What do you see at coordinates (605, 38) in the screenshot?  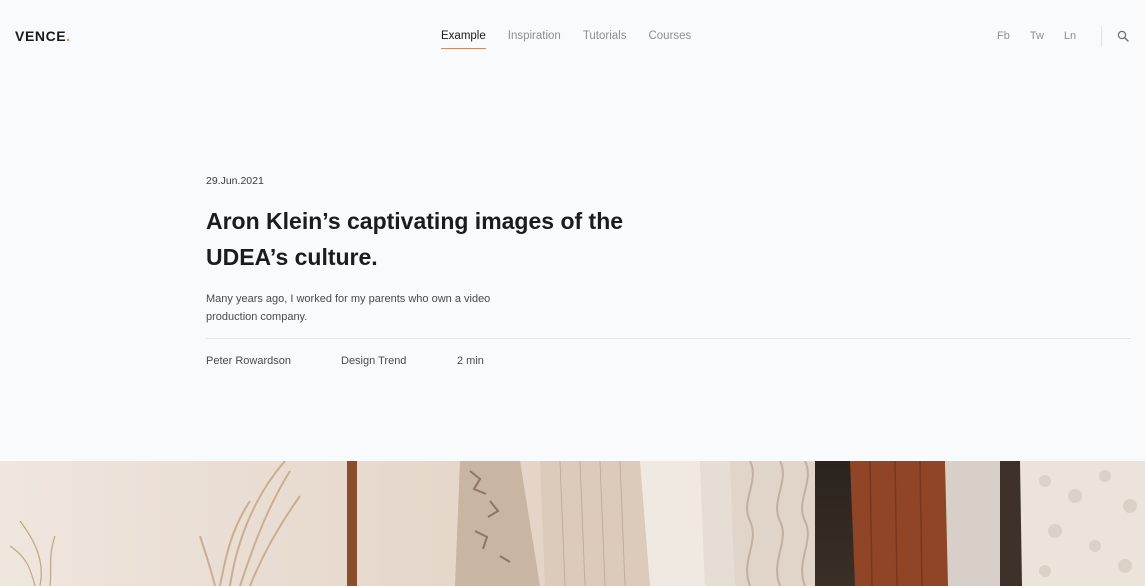 I see `nav-item-tutorials: Tutorials` at bounding box center [605, 38].